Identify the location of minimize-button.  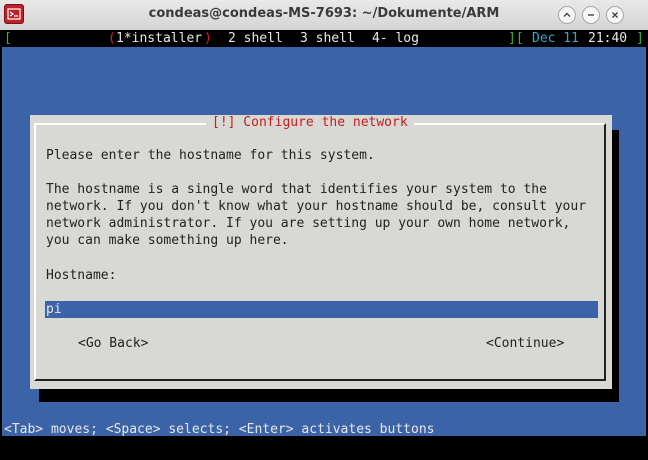
(591, 15).